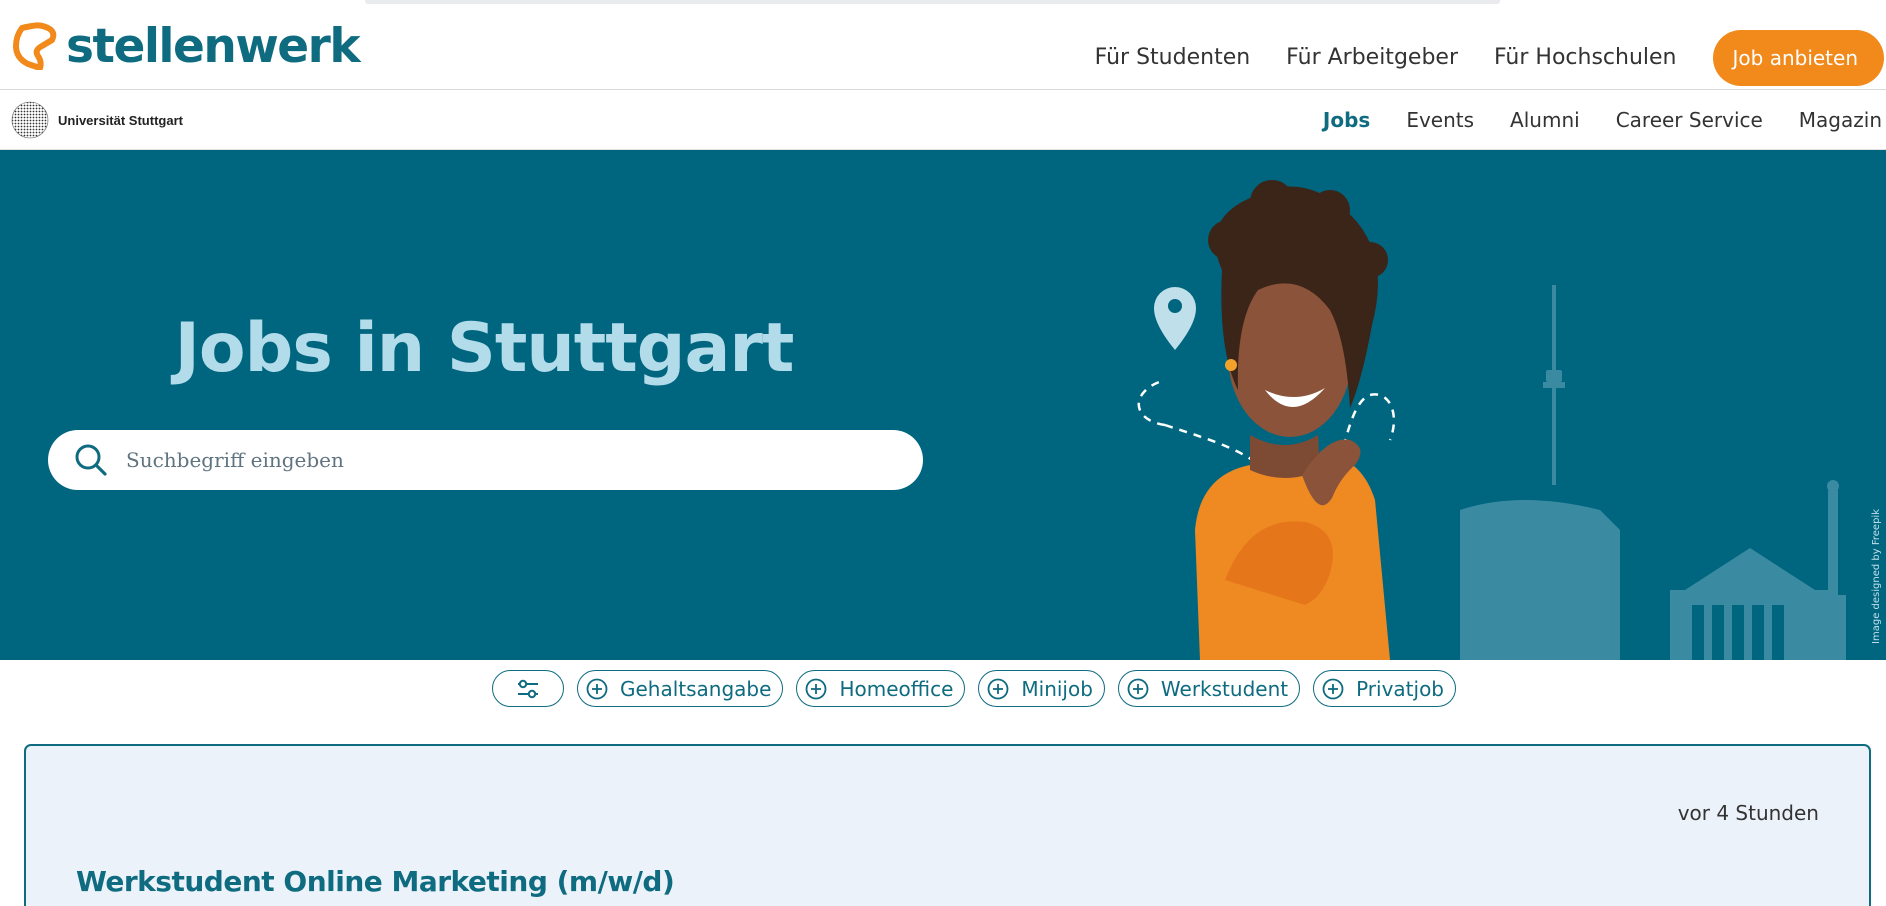 This screenshot has height=906, width=1886. Describe the element at coordinates (91, 460) in the screenshot. I see `search-icon` at that location.